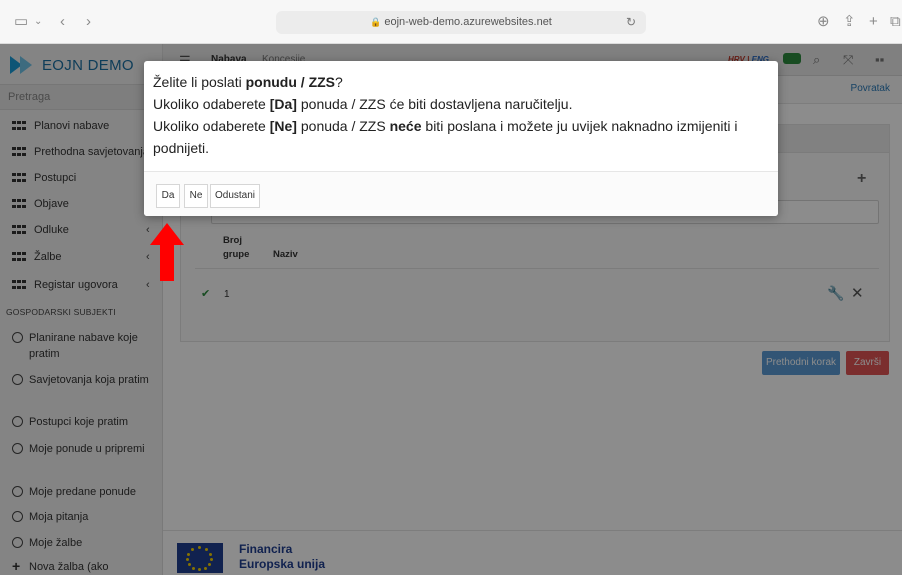 The width and height of the screenshot is (902, 575). Describe the element at coordinates (283, 104) in the screenshot. I see `dialog-emphasis: [Da]` at that location.